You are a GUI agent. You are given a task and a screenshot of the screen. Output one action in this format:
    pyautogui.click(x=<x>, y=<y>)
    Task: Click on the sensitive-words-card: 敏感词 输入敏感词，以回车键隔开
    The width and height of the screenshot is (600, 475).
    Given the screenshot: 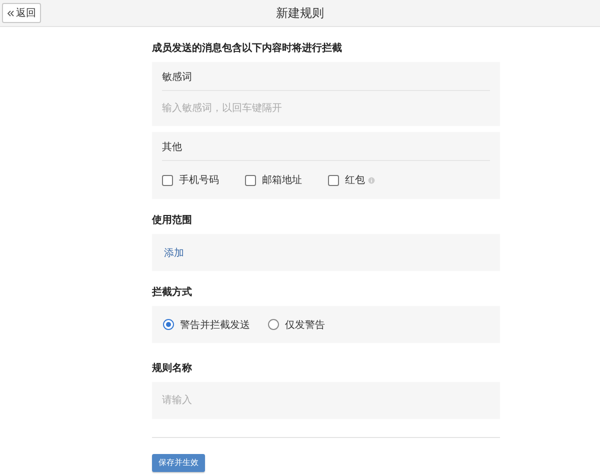 What is the action you would take?
    pyautogui.click(x=326, y=94)
    